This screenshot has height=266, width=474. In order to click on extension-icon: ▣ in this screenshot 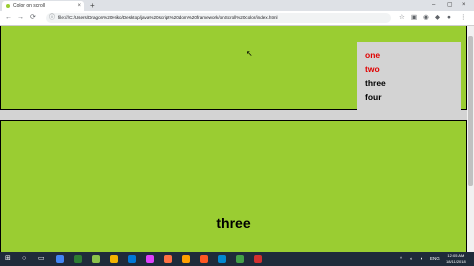, I will do `click(414, 18)`.